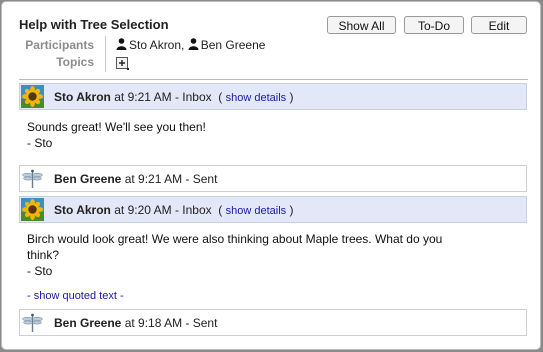 Image resolution: width=543 pixels, height=352 pixels. Describe the element at coordinates (163, 210) in the screenshot. I see `message-meta: at 9:20 AM - Inbox` at that location.